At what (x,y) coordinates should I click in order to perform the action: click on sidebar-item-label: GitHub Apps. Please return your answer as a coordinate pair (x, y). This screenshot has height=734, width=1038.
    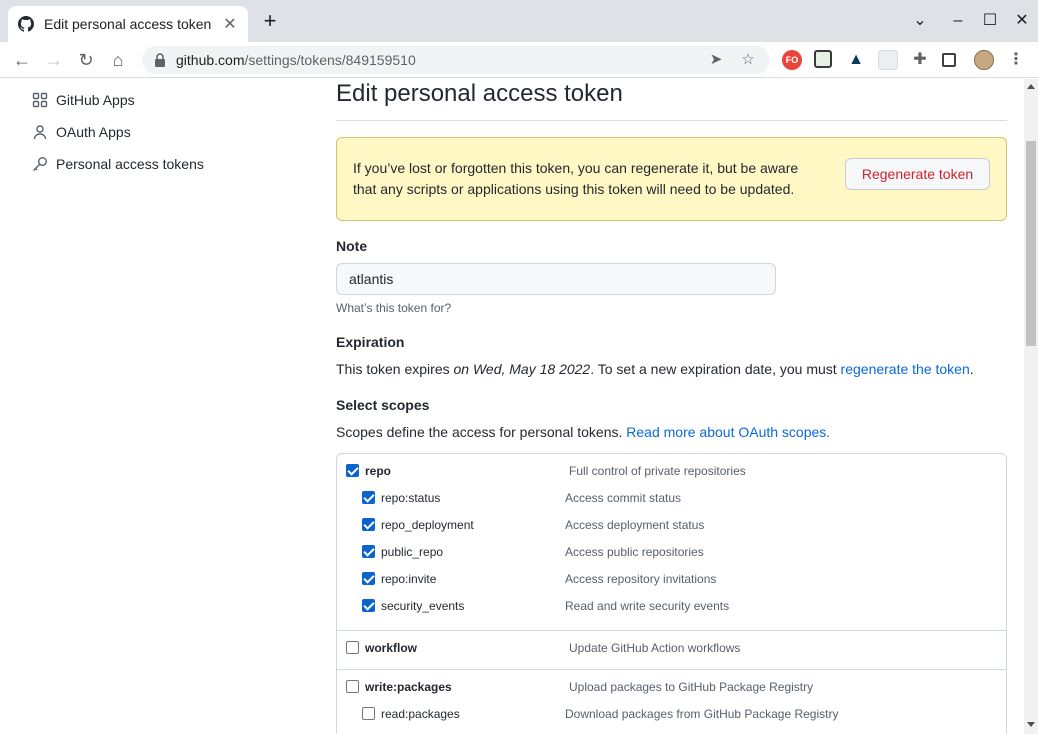
    Looking at the image, I should click on (95, 100).